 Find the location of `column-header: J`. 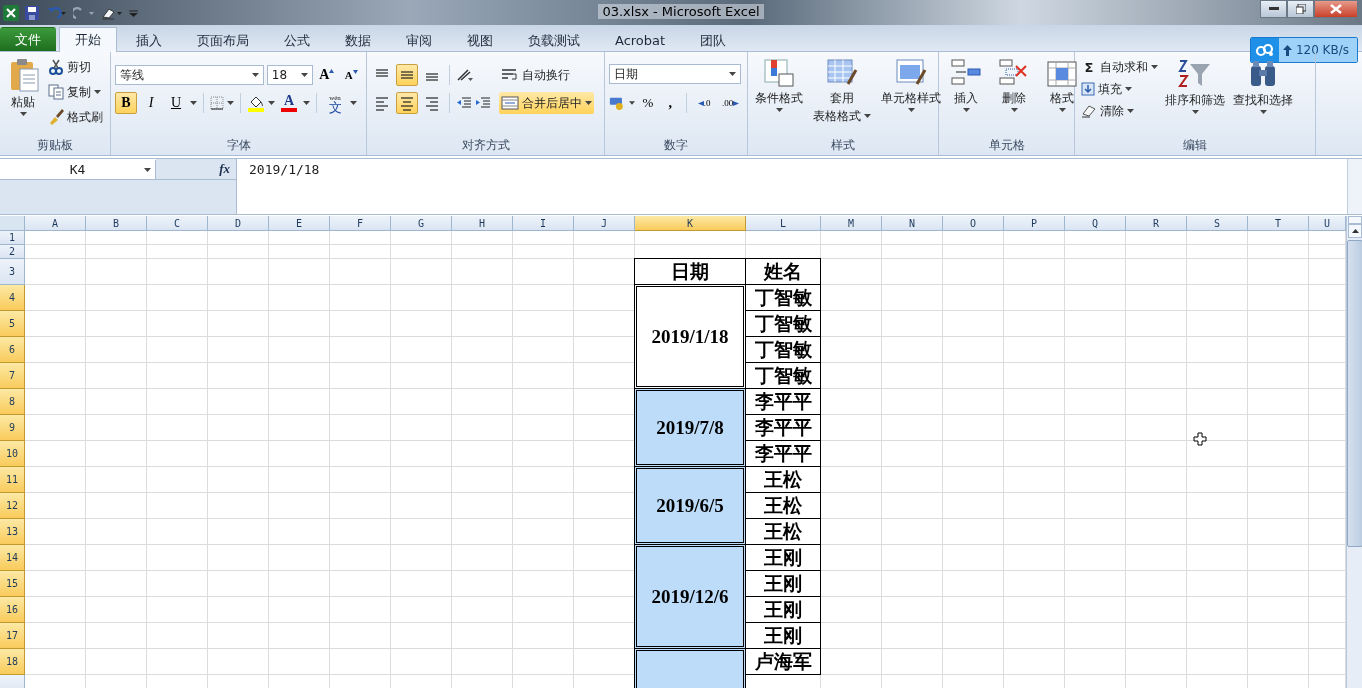

column-header: J is located at coordinates (604, 223).